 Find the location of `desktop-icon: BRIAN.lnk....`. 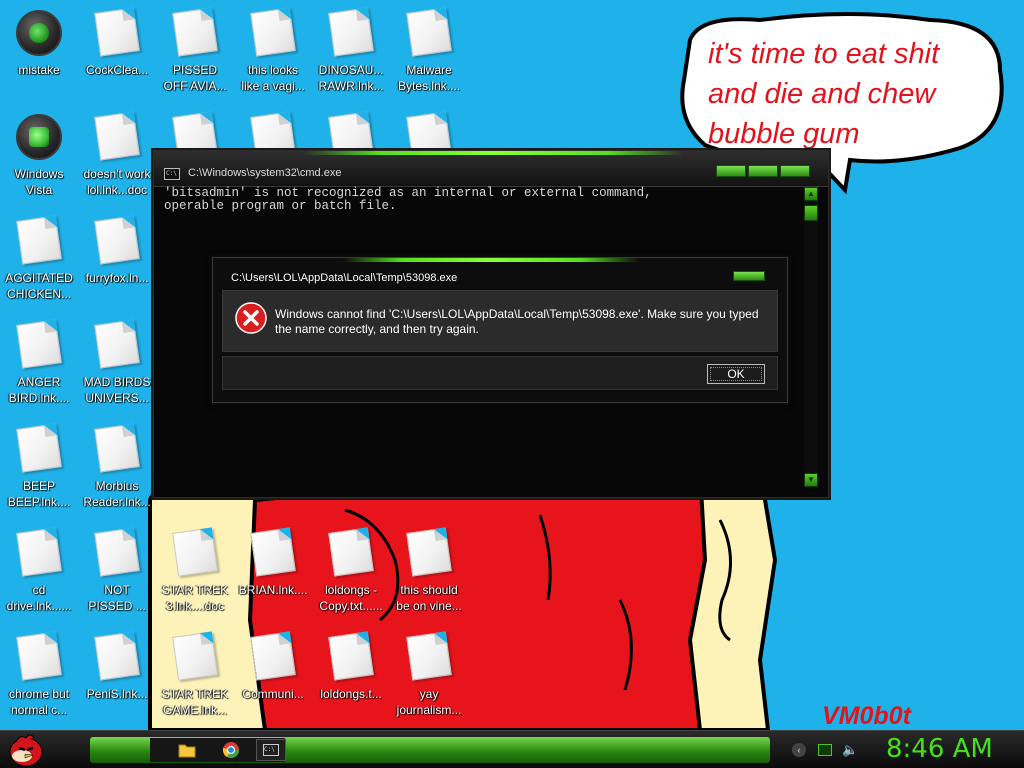

desktop-icon: BRIAN.lnk.... is located at coordinates (273, 573).